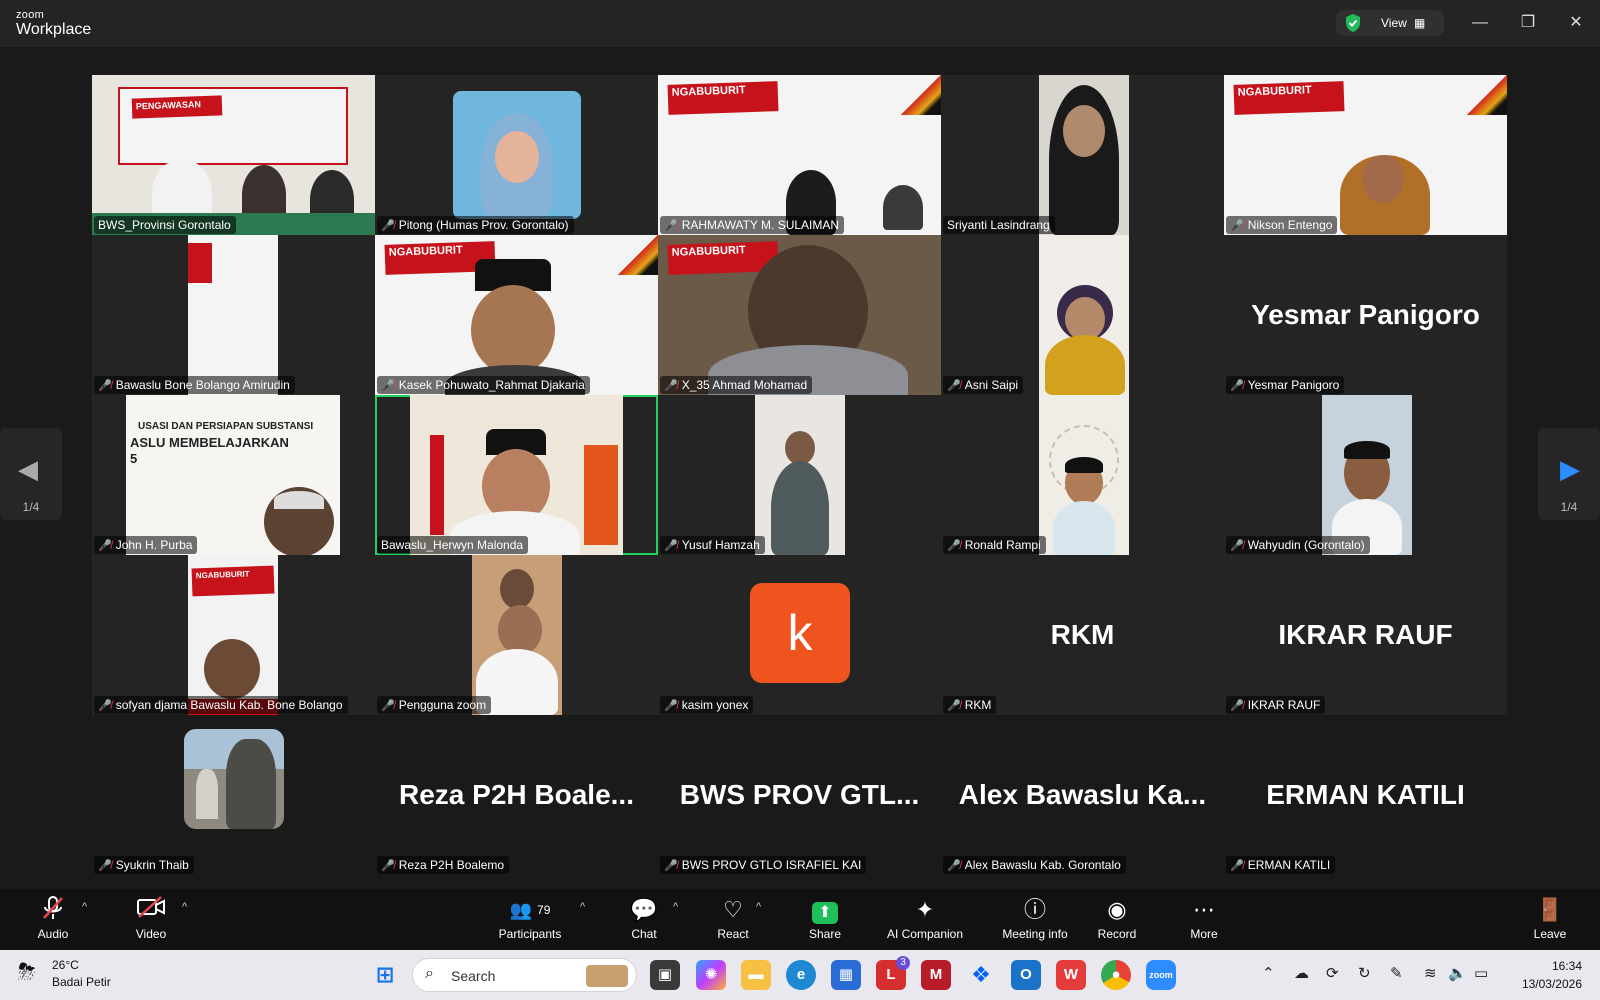  Describe the element at coordinates (1365, 475) in the screenshot. I see `participant-tile: 🎤̸ Wahyudin (Gorontalo)` at that location.